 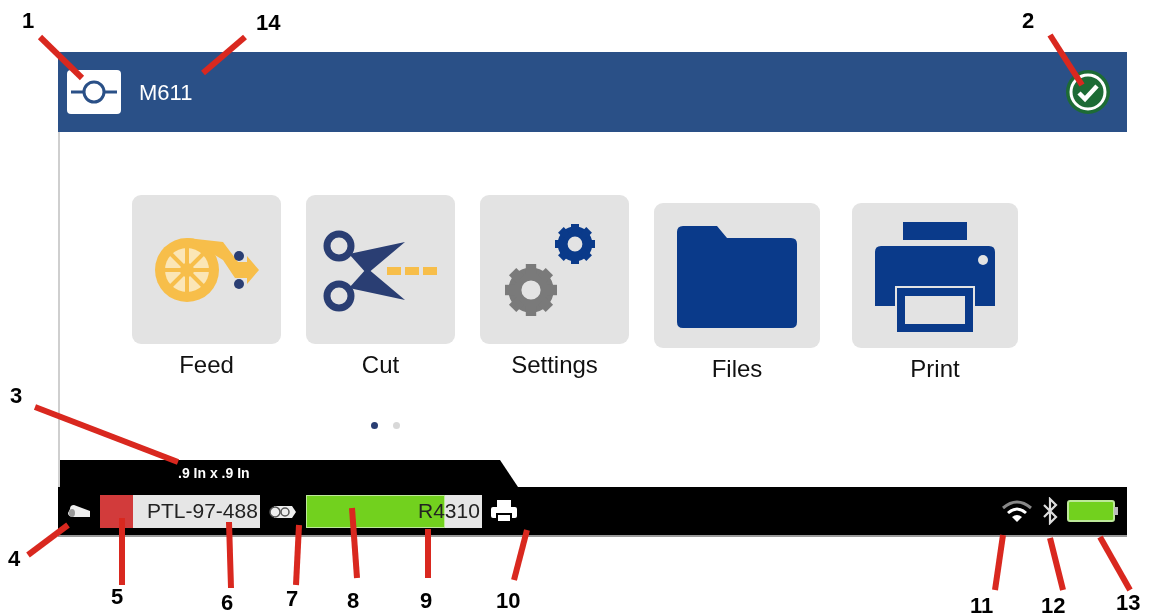 What do you see at coordinates (353, 601) in the screenshot?
I see `callout-number: 8` at bounding box center [353, 601].